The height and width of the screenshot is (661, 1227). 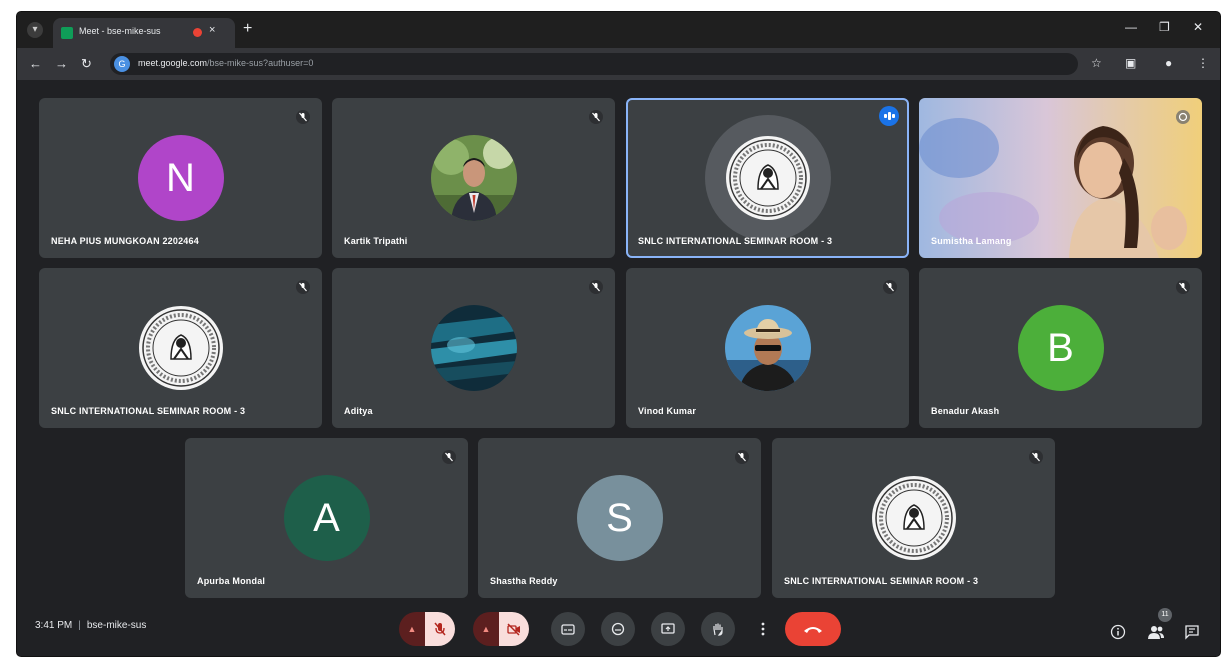 What do you see at coordinates (1165, 615) in the screenshot?
I see `people-count-badge: 11` at bounding box center [1165, 615].